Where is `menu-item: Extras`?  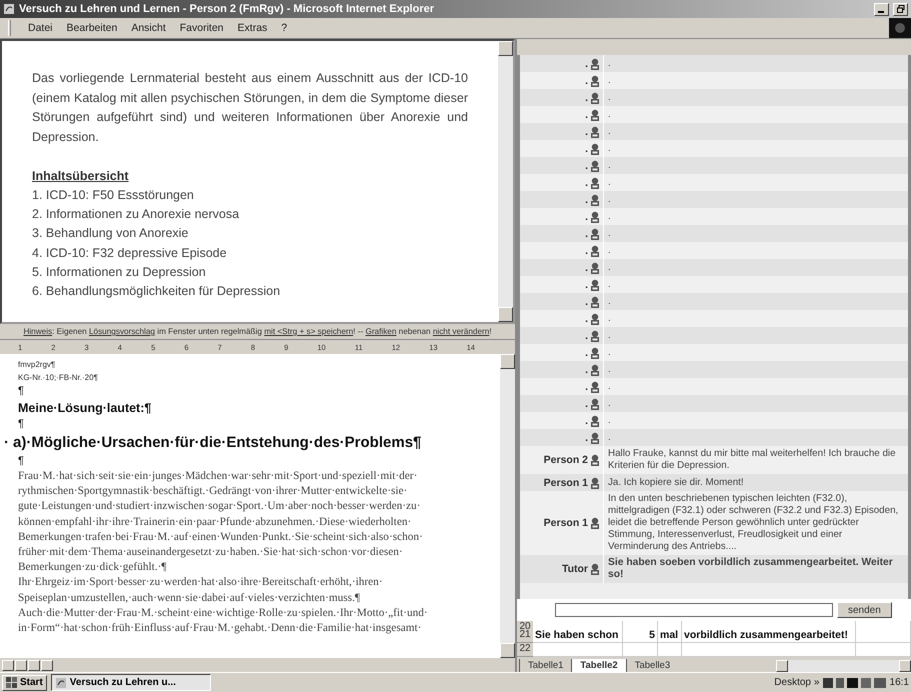 menu-item: Extras is located at coordinates (252, 28).